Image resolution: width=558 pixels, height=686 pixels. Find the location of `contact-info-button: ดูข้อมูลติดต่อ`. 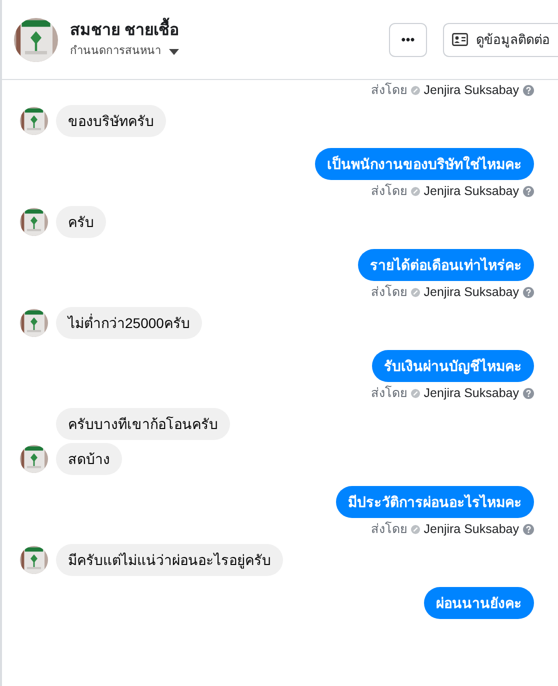

contact-info-button: ดูข้อมูลติดต่อ is located at coordinates (500, 39).